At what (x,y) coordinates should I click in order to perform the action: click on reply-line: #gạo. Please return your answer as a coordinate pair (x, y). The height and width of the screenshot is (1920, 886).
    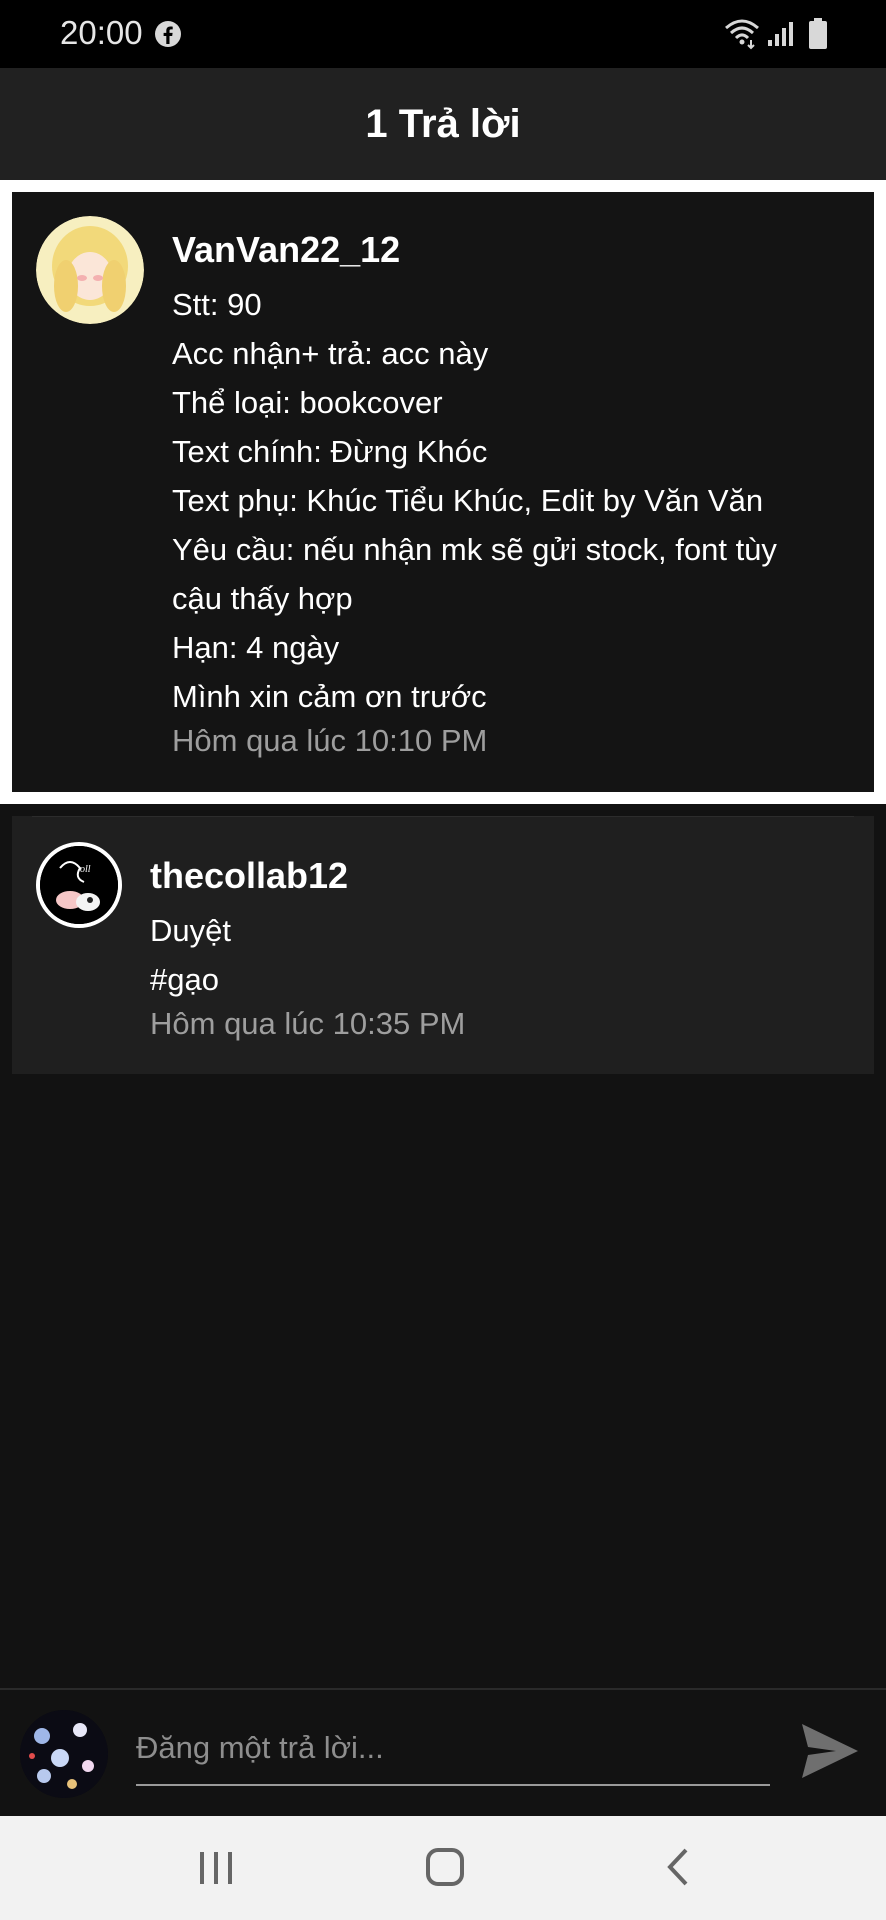
    Looking at the image, I should click on (500, 979).